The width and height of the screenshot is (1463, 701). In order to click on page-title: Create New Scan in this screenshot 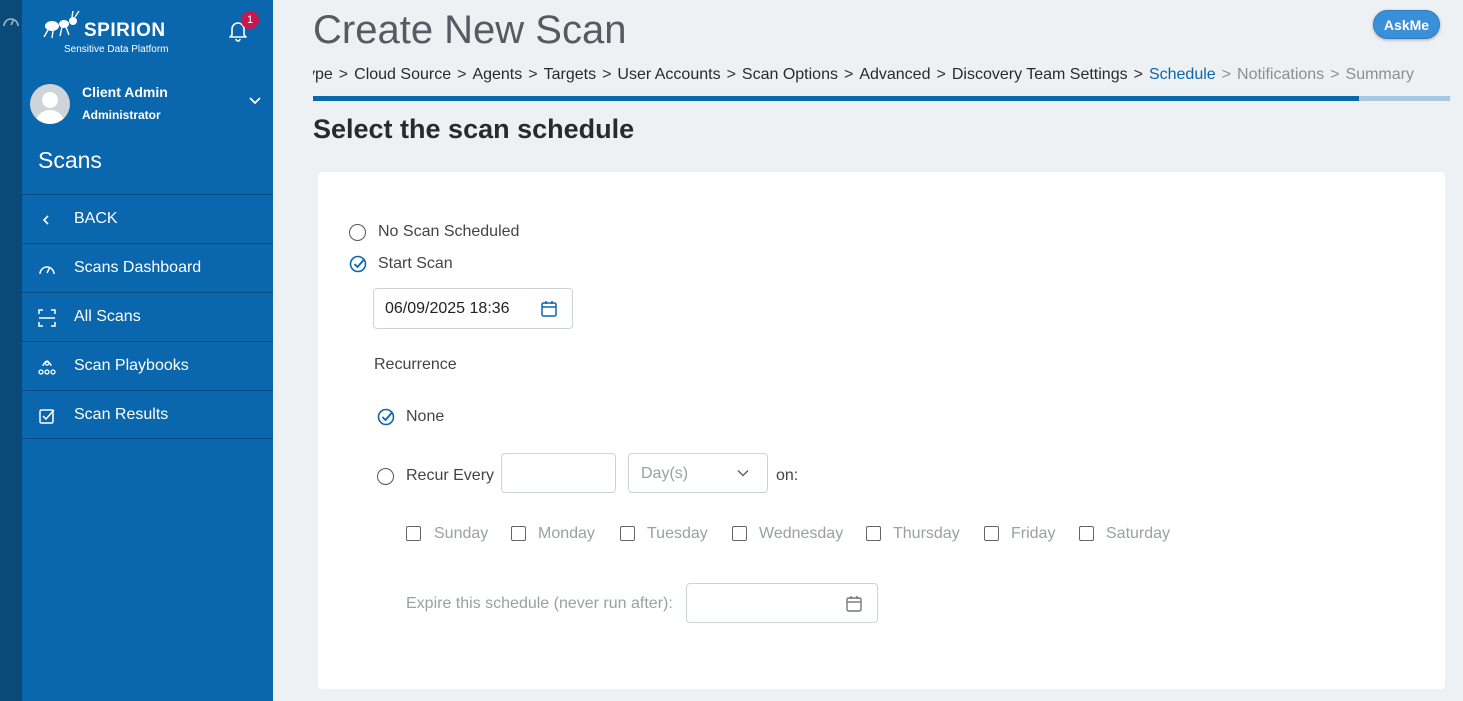, I will do `click(470, 30)`.